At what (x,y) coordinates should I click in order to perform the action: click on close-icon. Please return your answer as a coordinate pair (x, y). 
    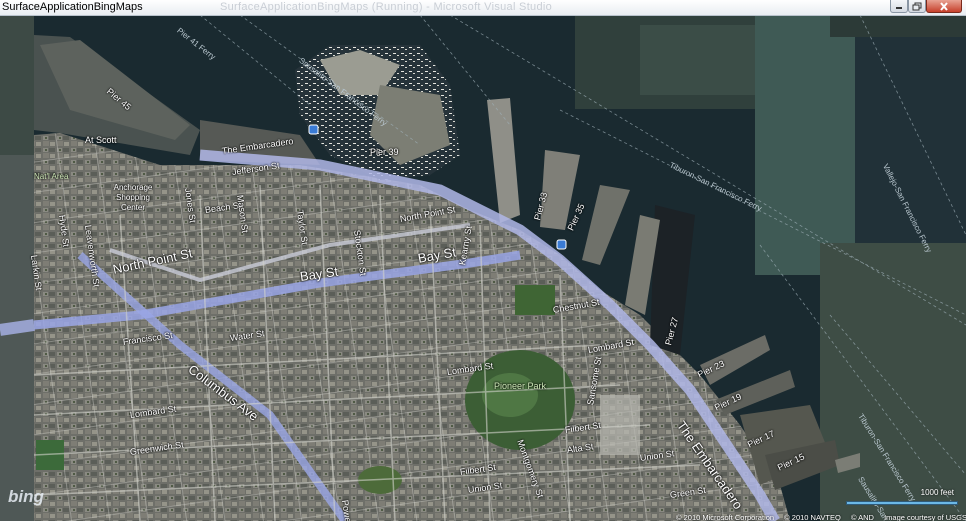
    Looking at the image, I should click on (944, 6).